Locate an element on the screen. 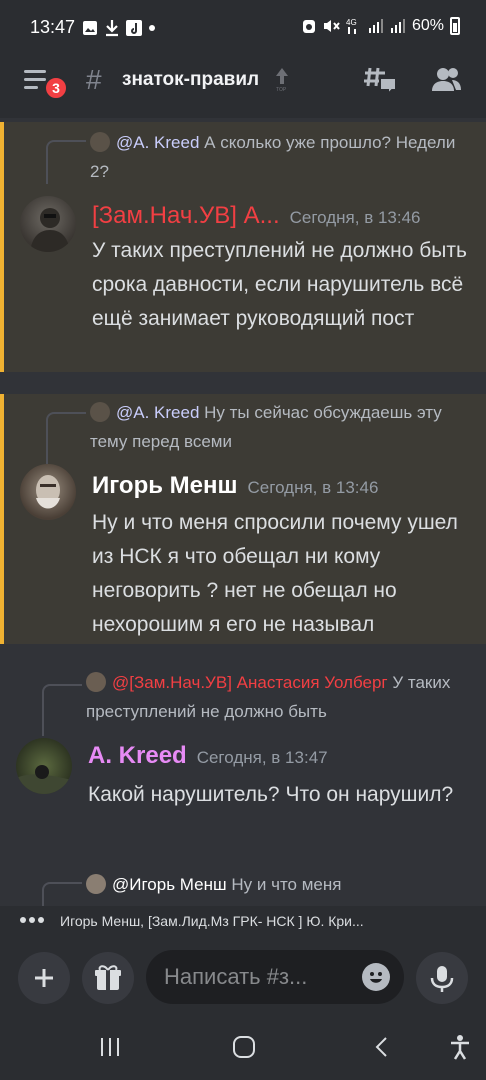 The width and height of the screenshot is (486, 1080). members-icon is located at coordinates (446, 80).